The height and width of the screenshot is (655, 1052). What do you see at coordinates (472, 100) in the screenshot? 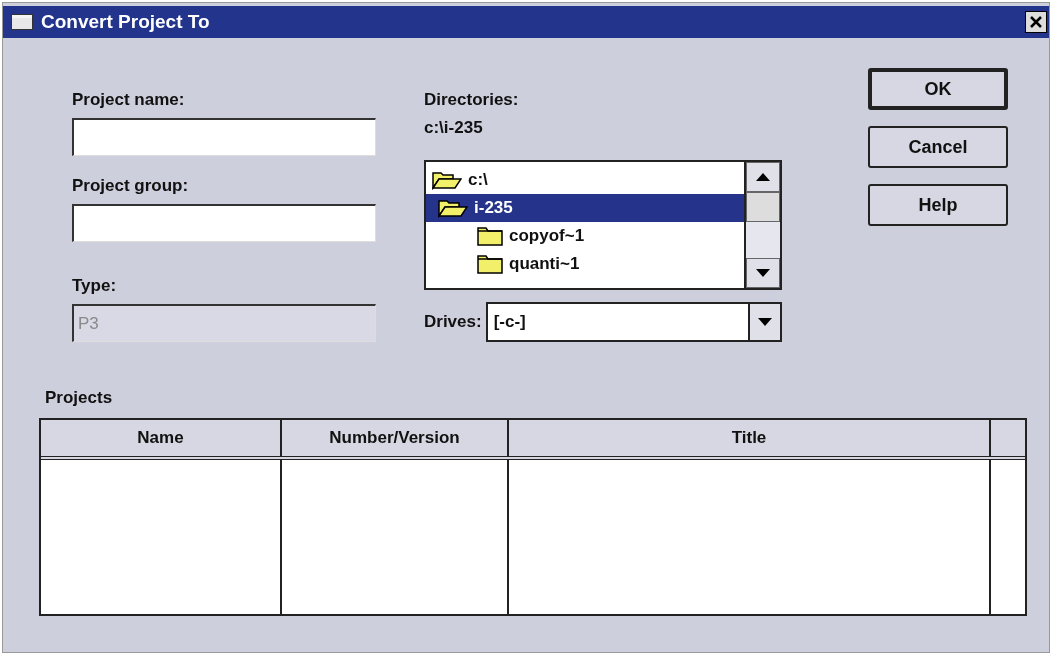
I see `directories-label: Directories:` at bounding box center [472, 100].